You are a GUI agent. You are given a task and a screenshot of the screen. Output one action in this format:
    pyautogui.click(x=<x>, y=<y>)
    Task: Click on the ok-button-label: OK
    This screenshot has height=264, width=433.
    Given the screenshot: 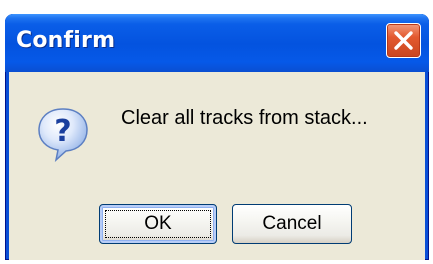 What is the action you would take?
    pyautogui.click(x=158, y=223)
    